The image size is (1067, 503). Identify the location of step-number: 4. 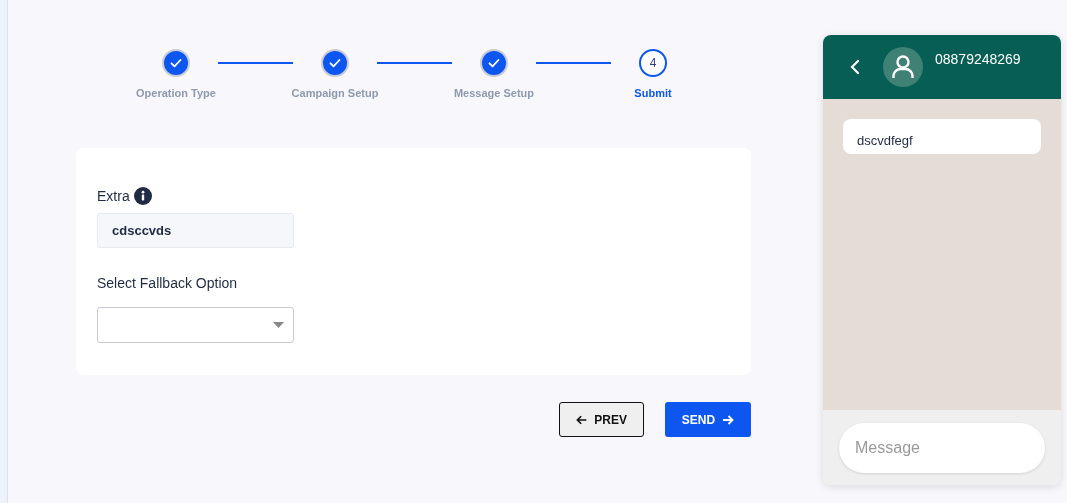
(653, 63).